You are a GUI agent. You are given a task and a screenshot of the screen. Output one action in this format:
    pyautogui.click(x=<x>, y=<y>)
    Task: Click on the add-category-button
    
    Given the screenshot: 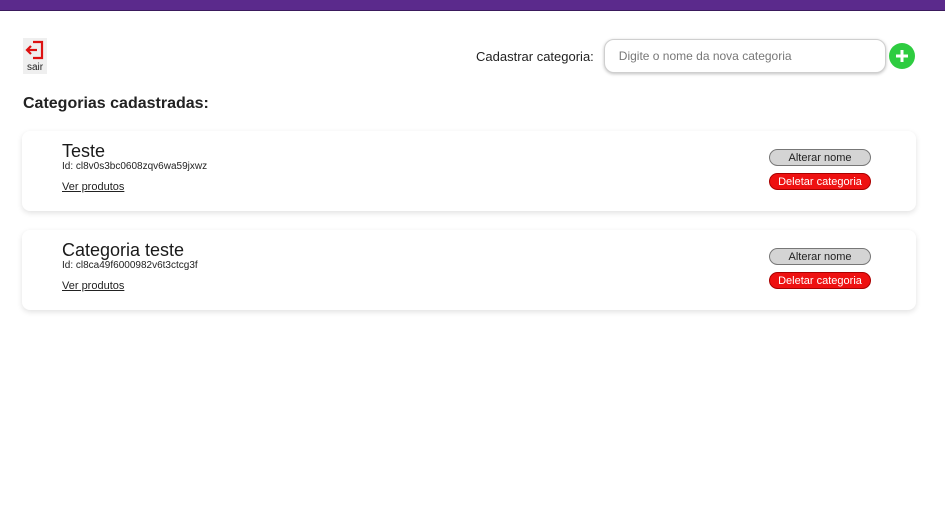 What is the action you would take?
    pyautogui.click(x=901, y=56)
    